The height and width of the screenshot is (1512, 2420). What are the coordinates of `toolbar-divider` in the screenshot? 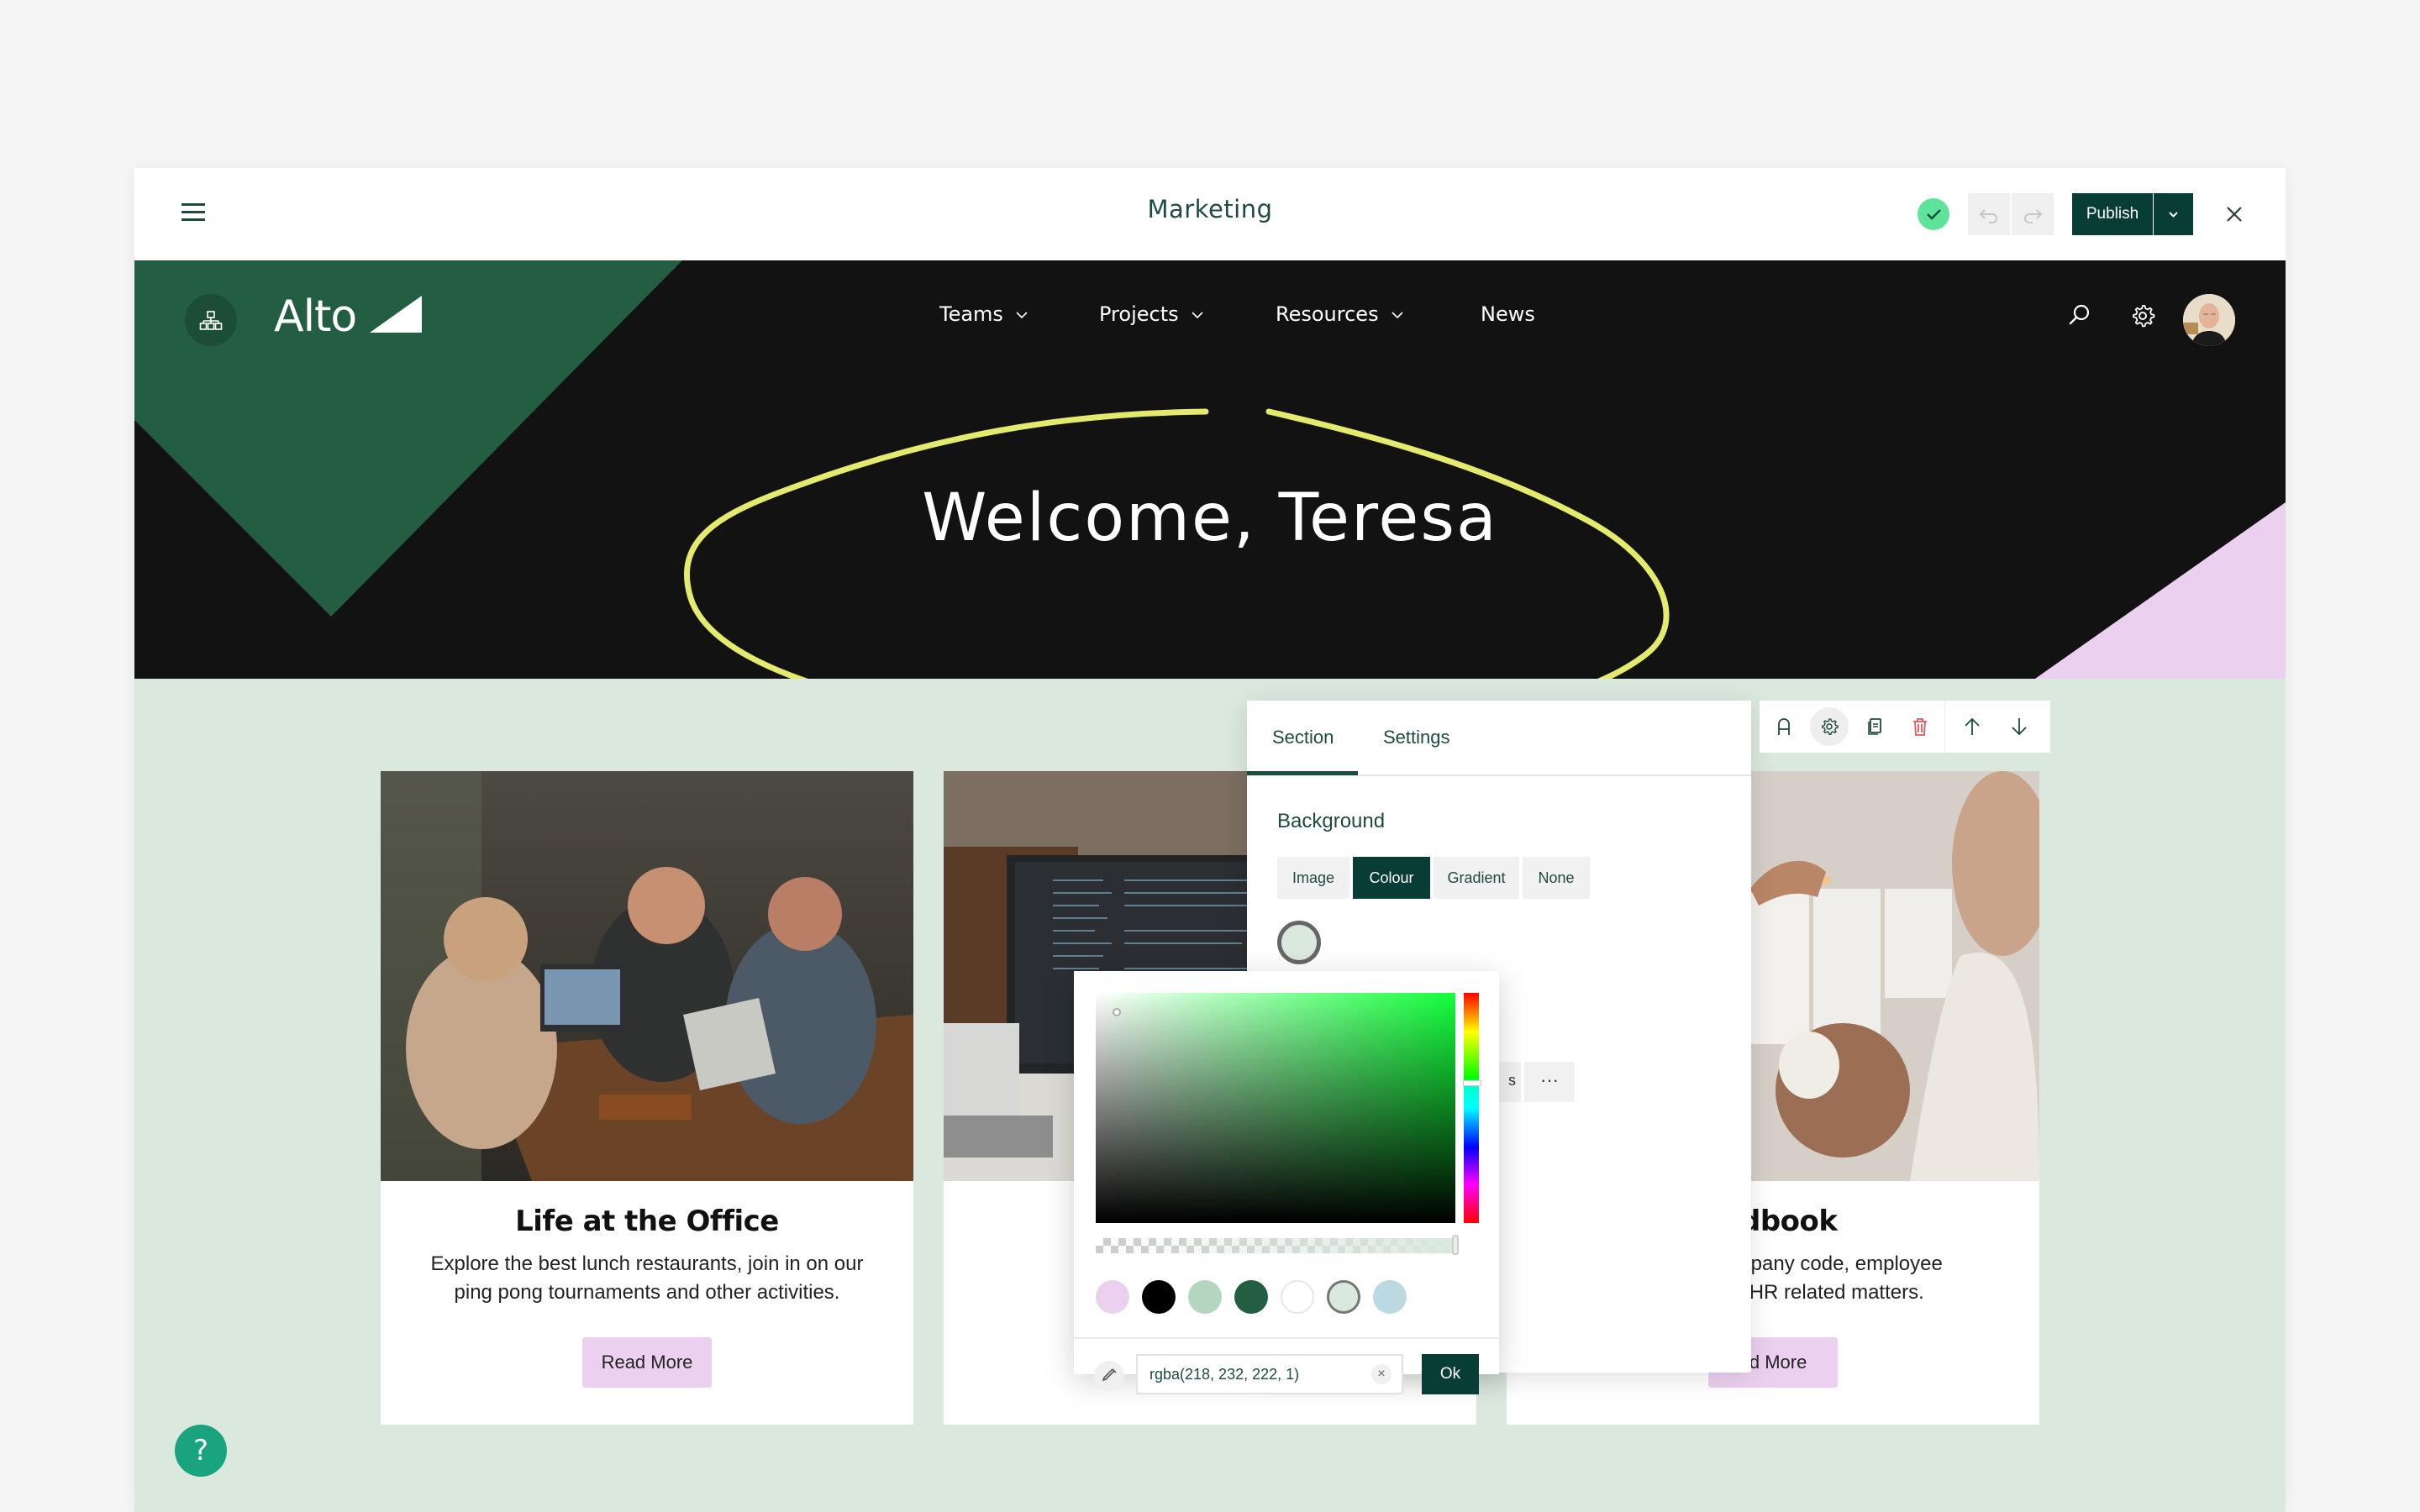 It's located at (1944, 727).